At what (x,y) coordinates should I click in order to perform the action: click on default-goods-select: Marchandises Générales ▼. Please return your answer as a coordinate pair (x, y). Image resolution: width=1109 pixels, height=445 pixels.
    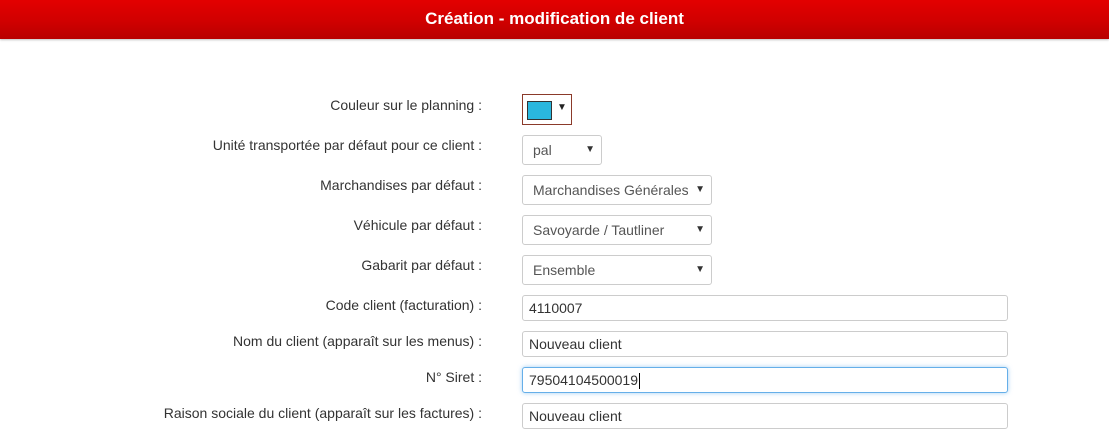
    Looking at the image, I should click on (617, 190).